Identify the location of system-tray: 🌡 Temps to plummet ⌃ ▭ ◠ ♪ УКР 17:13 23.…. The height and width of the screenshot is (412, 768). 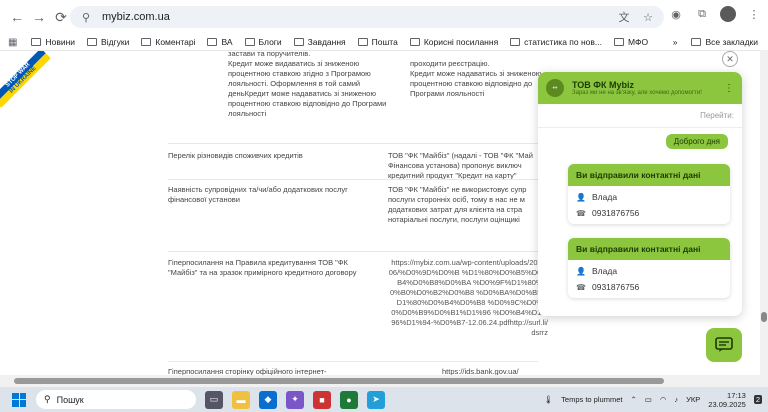
(653, 399).